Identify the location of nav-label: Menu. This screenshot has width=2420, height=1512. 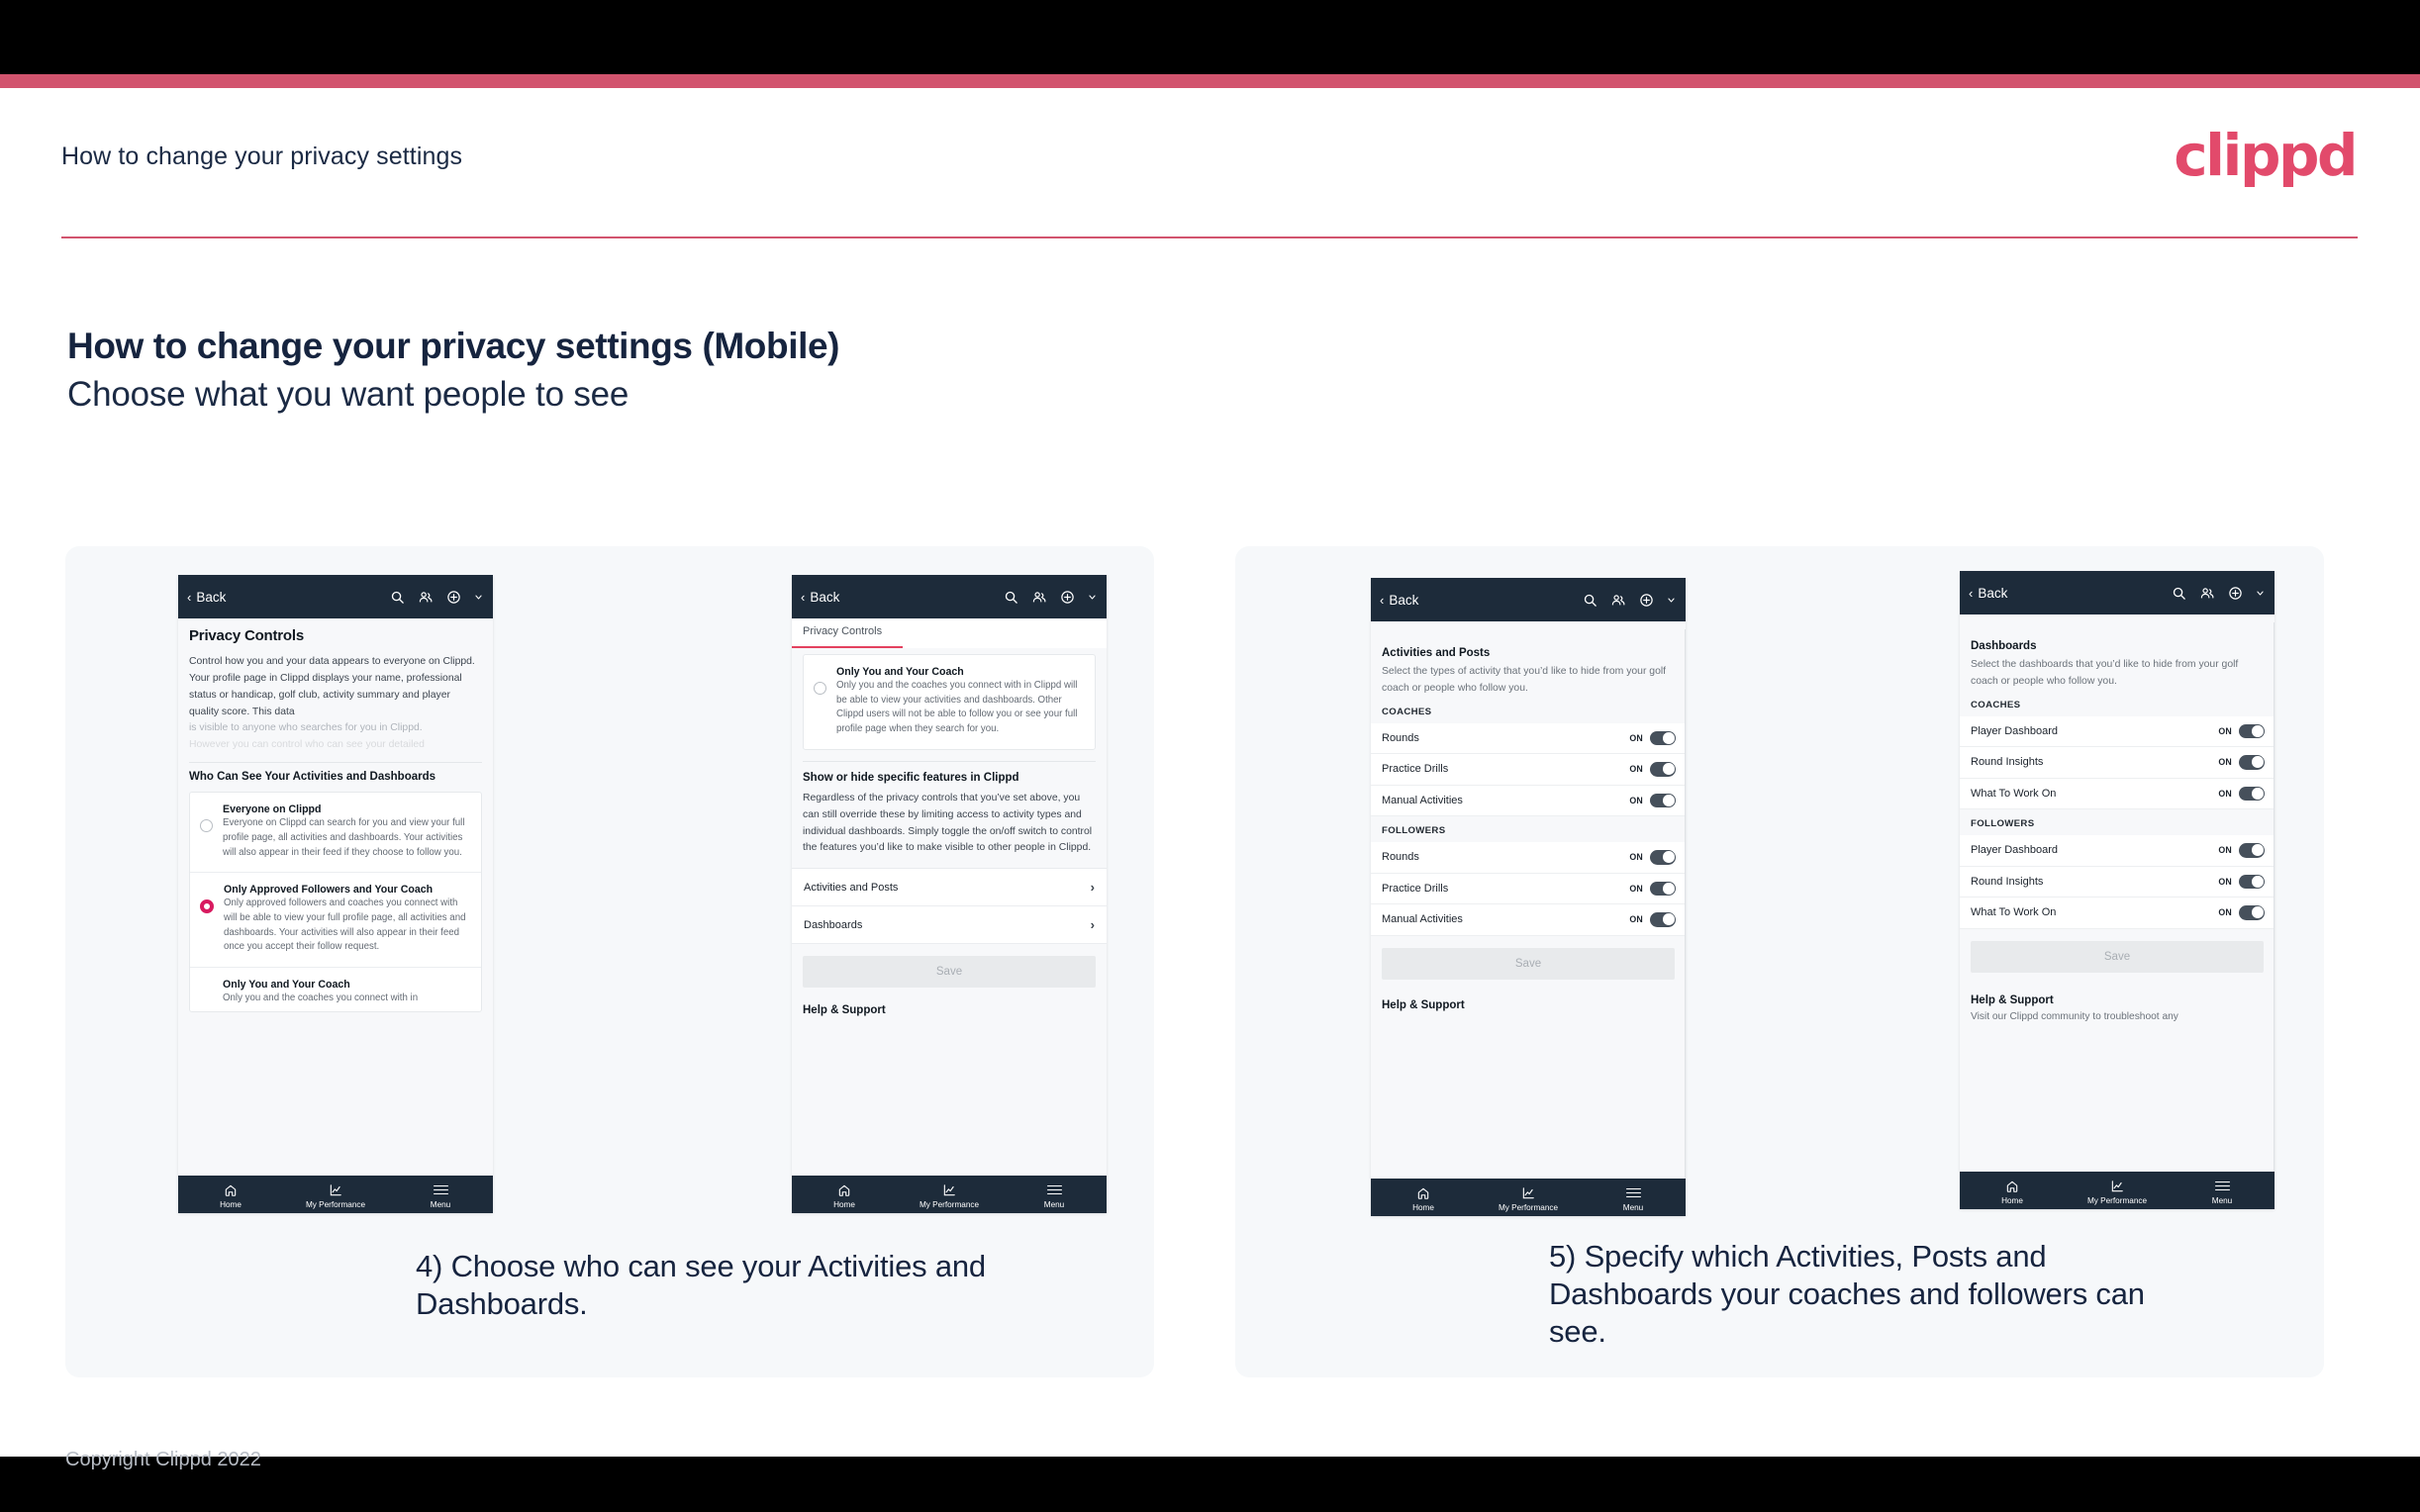
(1054, 1204).